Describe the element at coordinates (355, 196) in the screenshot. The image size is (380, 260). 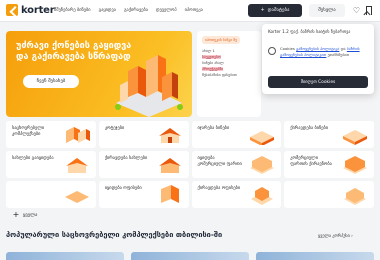
I see `garage-icon` at that location.